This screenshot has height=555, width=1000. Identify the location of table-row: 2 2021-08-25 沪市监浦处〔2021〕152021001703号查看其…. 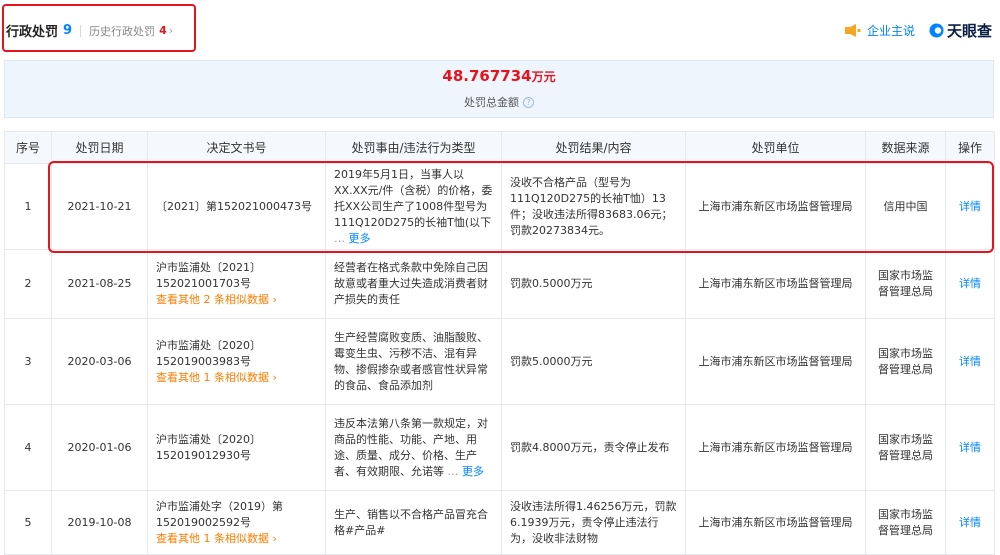
(499, 284).